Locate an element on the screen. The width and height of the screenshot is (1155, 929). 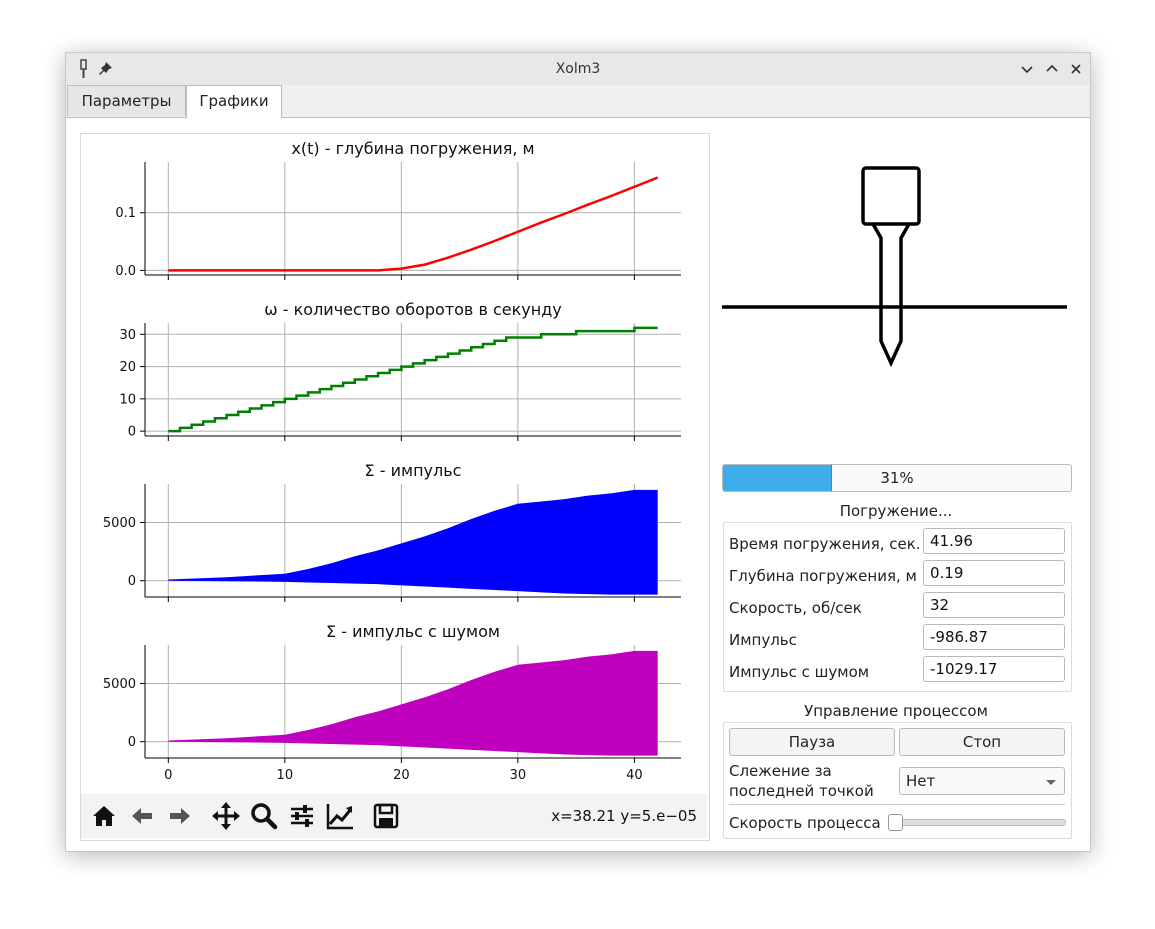
window-title: Xolm3 is located at coordinates (578, 69).